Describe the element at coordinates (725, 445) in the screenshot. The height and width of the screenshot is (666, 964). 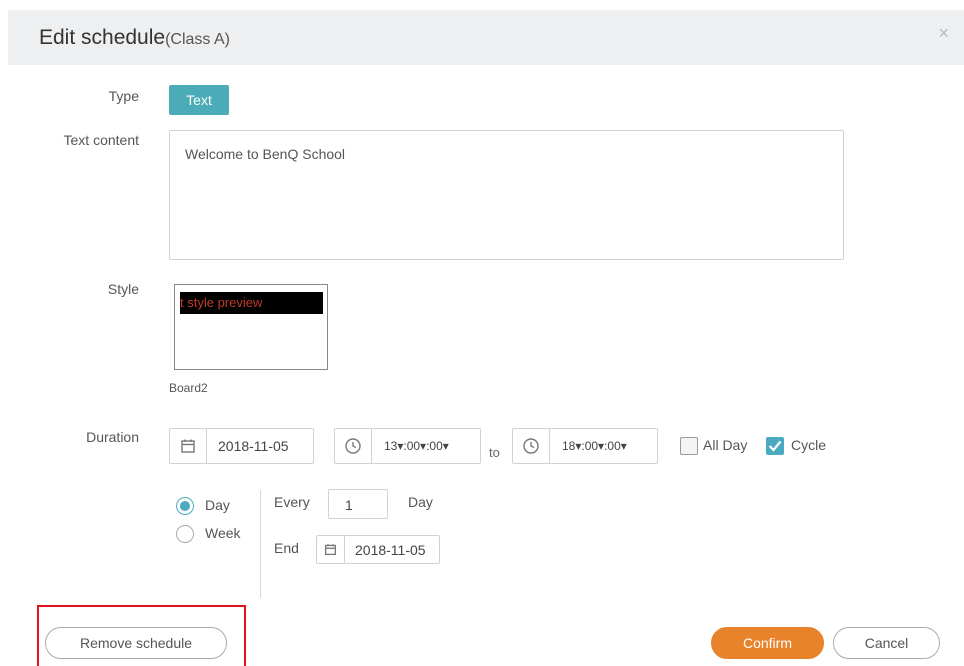
I see `all-day-label: All Day` at that location.